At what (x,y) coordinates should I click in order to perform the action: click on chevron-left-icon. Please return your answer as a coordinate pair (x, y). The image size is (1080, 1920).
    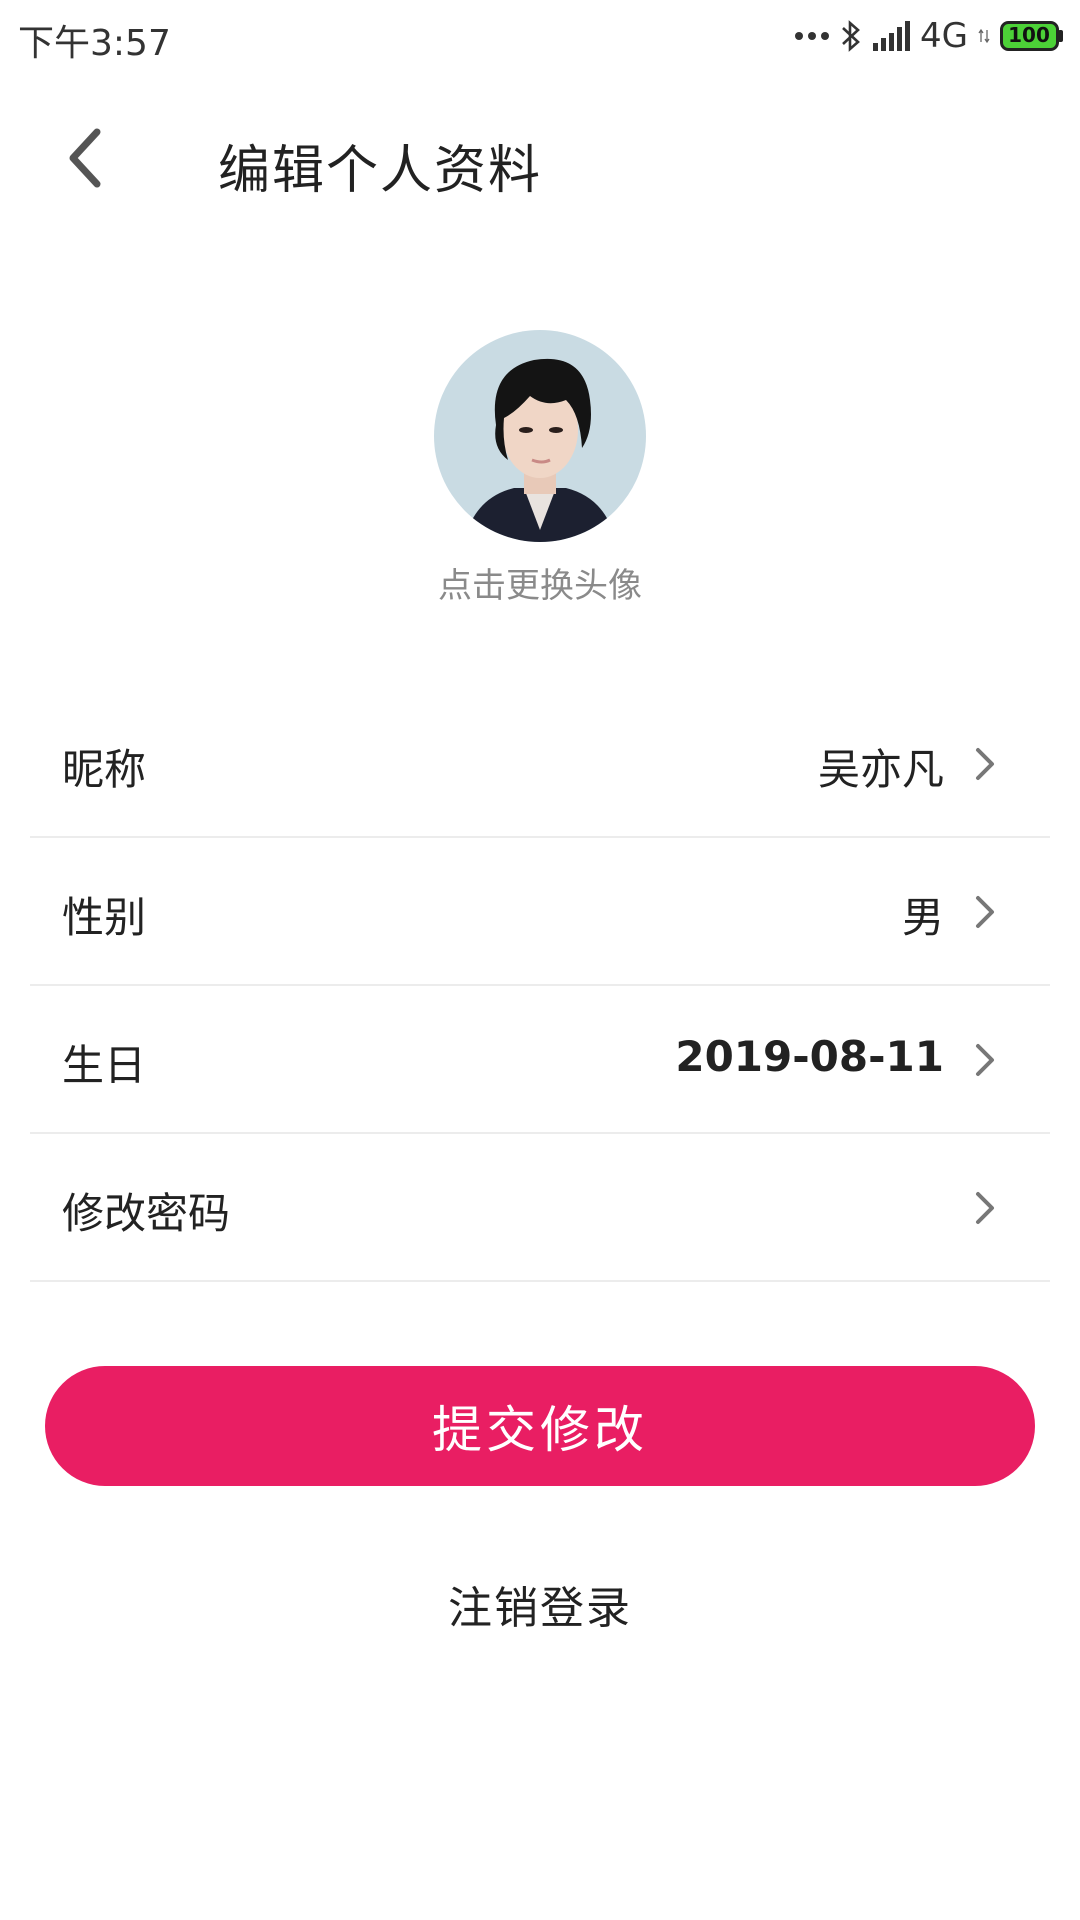
    Looking at the image, I should click on (85, 160).